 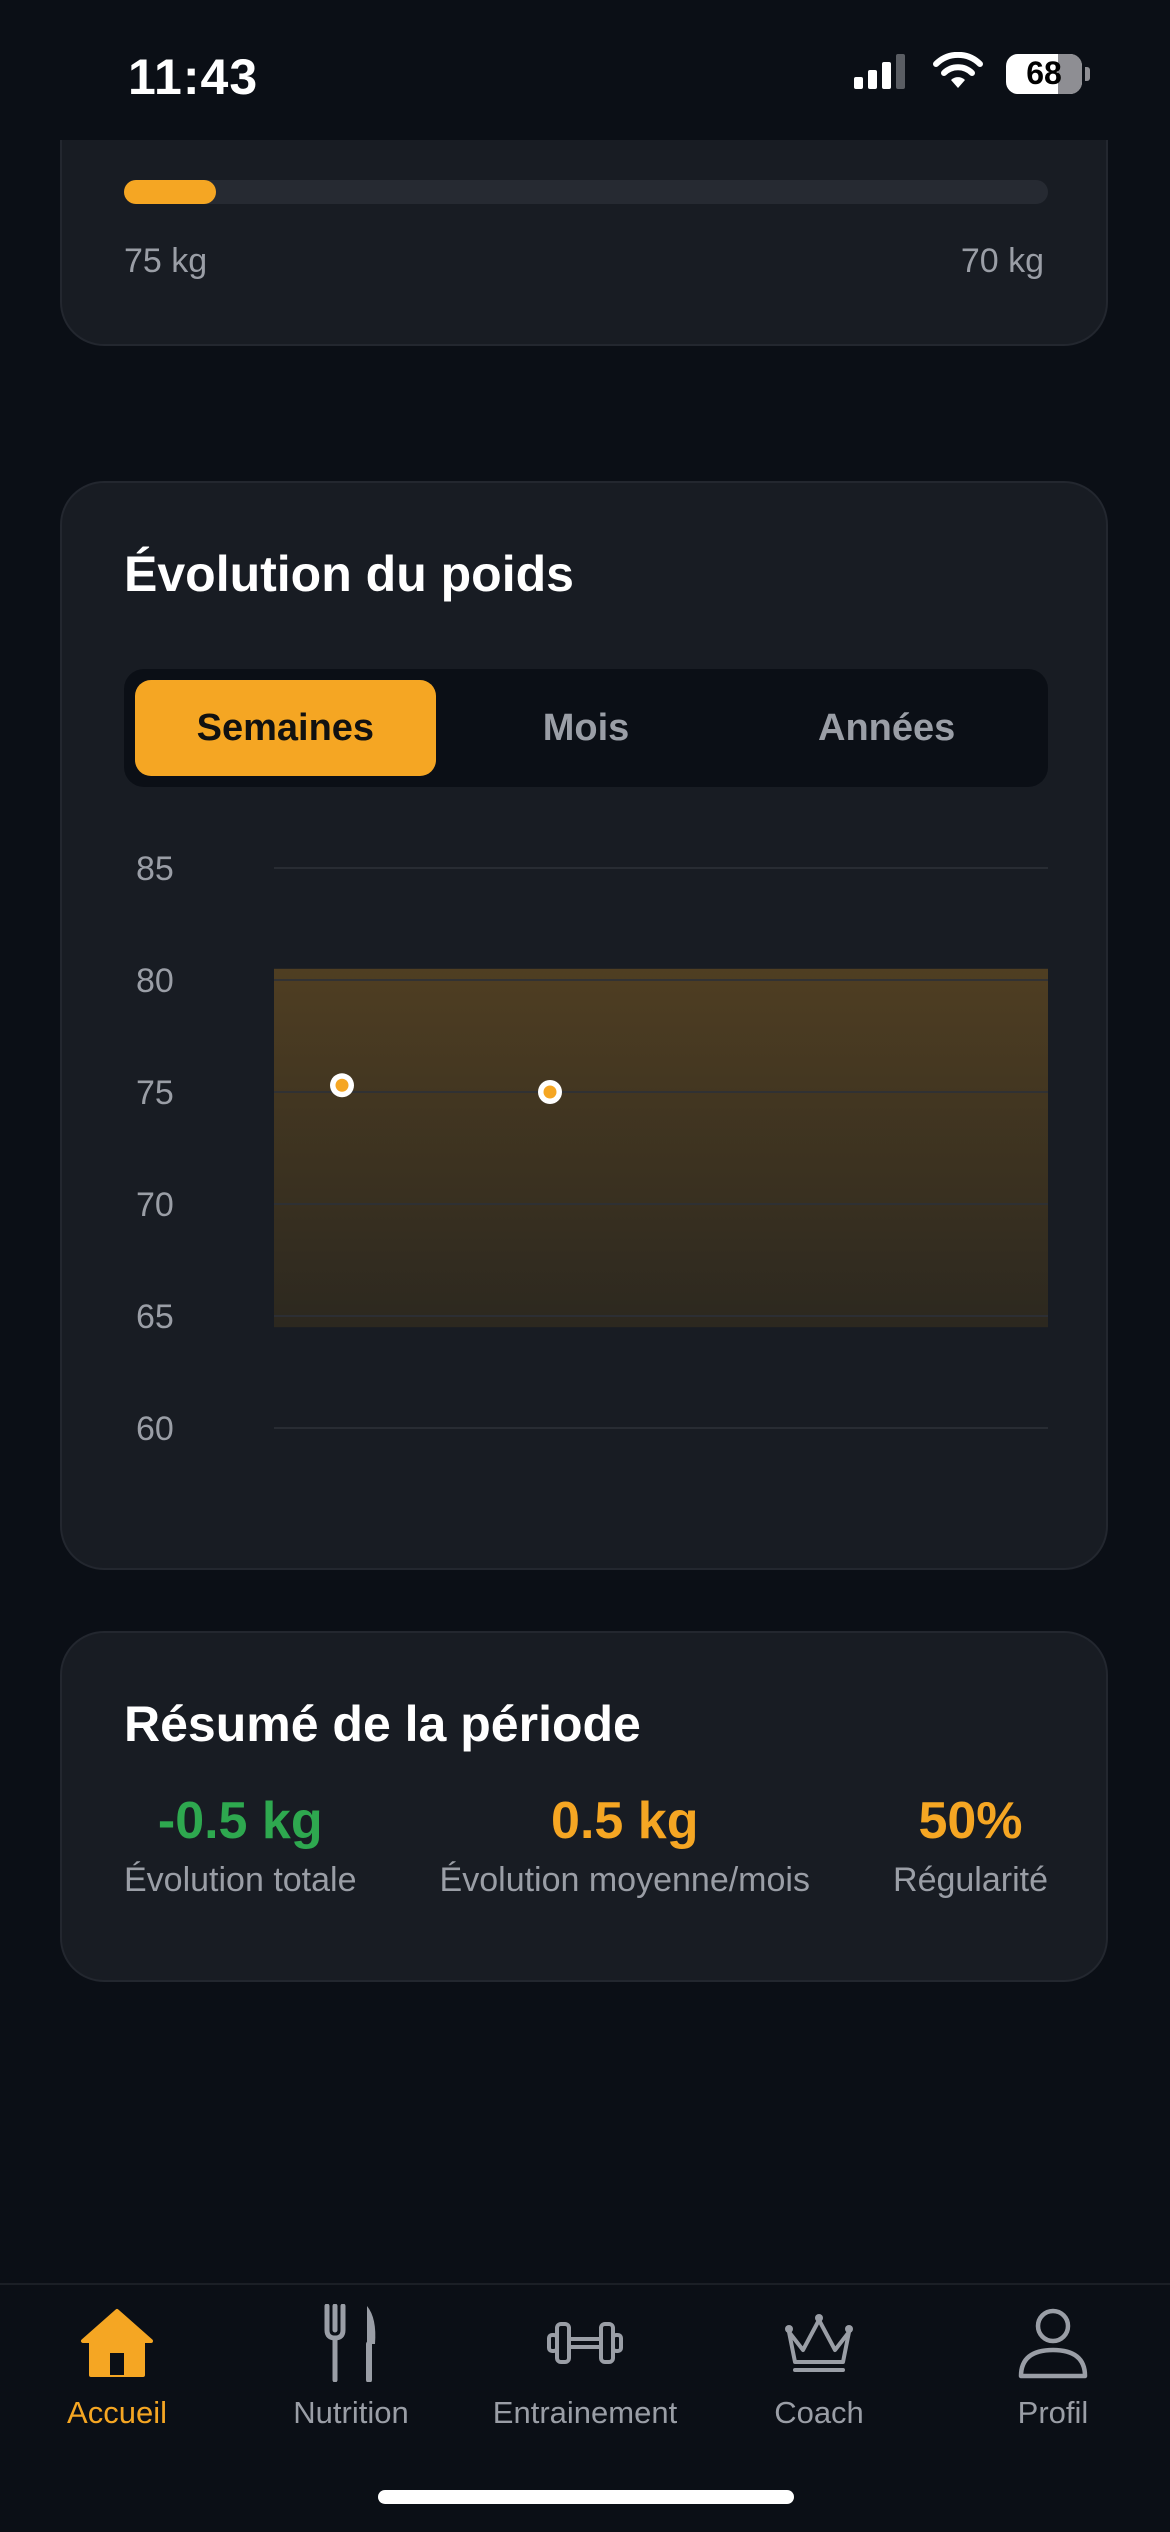 I want to click on y-tick-label: 60, so click(x=155, y=1429).